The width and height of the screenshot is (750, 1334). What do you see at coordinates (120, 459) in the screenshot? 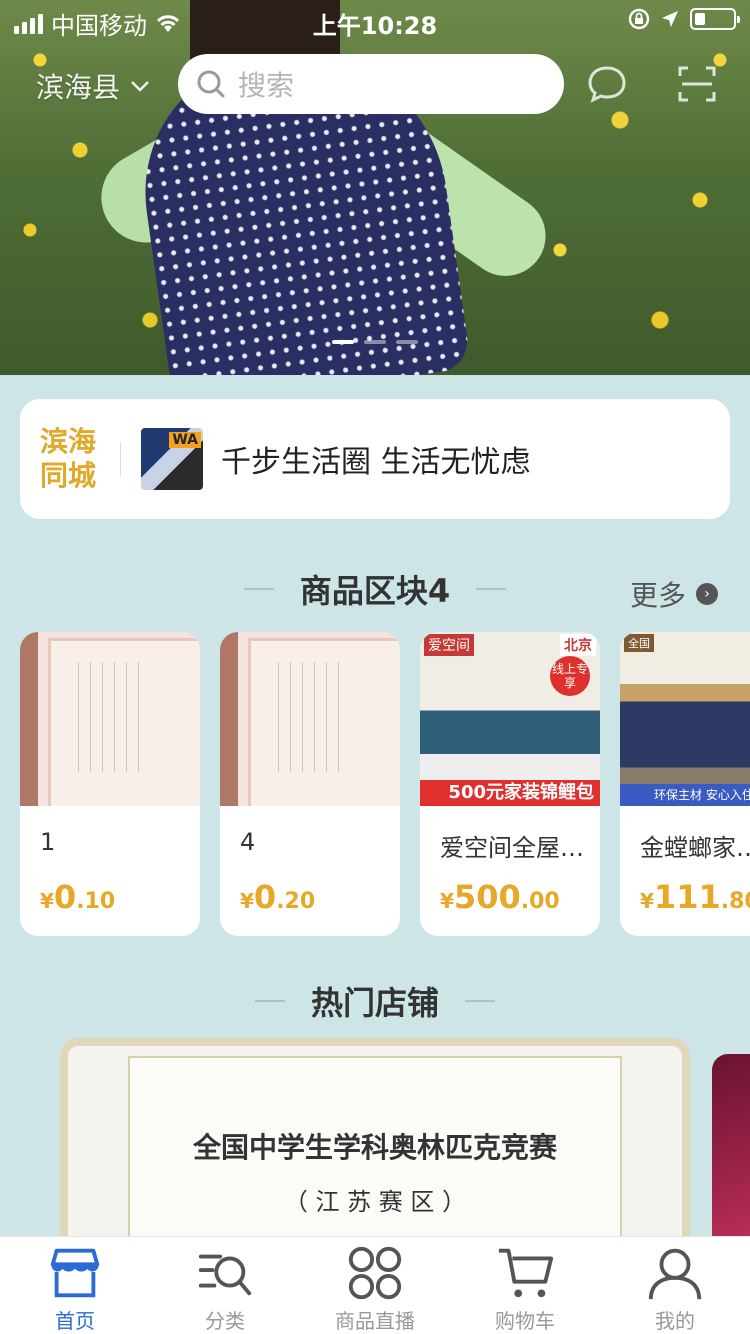
I see `divider` at bounding box center [120, 459].